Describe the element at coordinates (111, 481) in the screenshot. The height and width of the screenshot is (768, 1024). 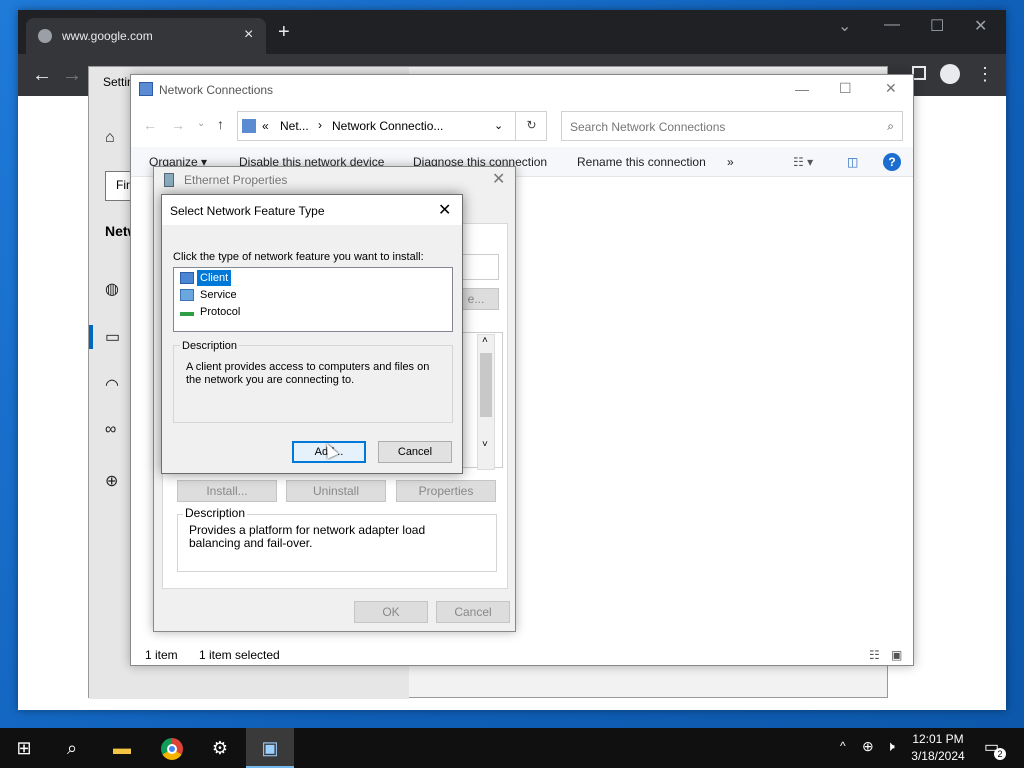
I see `proxy-globe-icon: ⊕` at that location.